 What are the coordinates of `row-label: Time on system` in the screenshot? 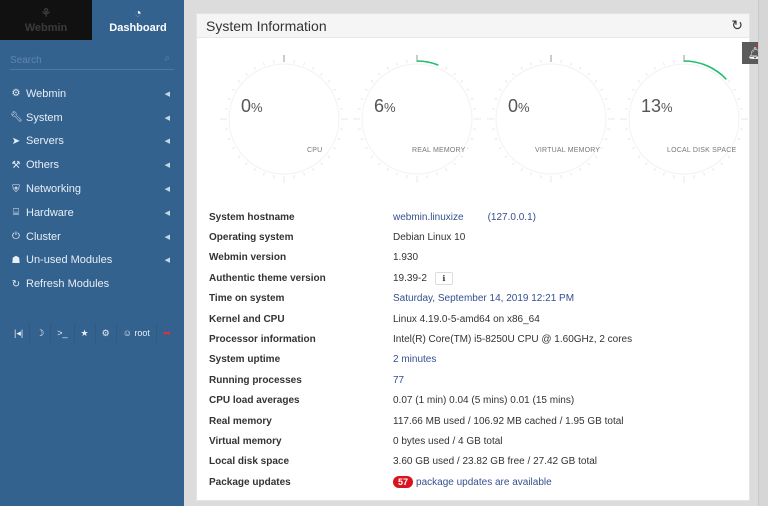 It's located at (247, 299).